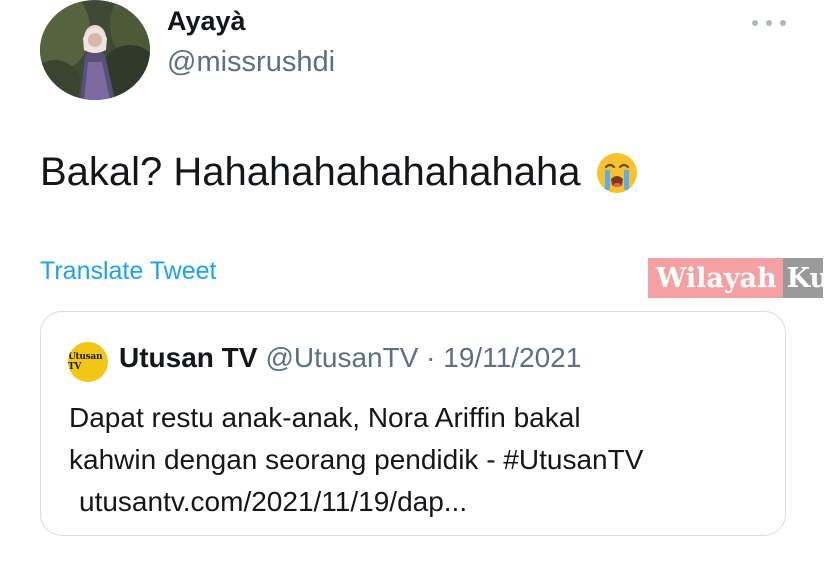 This screenshot has width=828, height=562. Describe the element at coordinates (188, 357) in the screenshot. I see `quoted-display-name: Utusan TV` at that location.